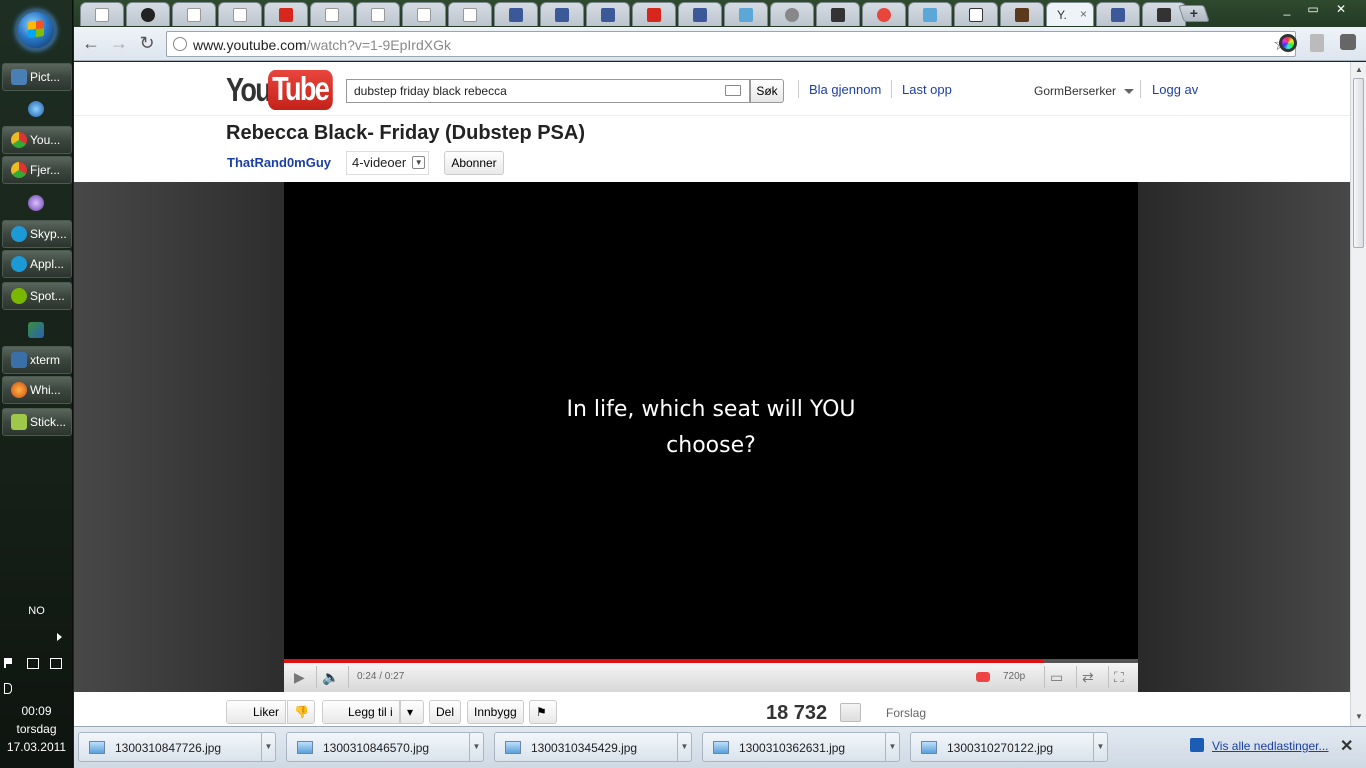 The image size is (1366, 768). What do you see at coordinates (1359, 69) in the screenshot?
I see `scroll-up-icon: ▲` at bounding box center [1359, 69].